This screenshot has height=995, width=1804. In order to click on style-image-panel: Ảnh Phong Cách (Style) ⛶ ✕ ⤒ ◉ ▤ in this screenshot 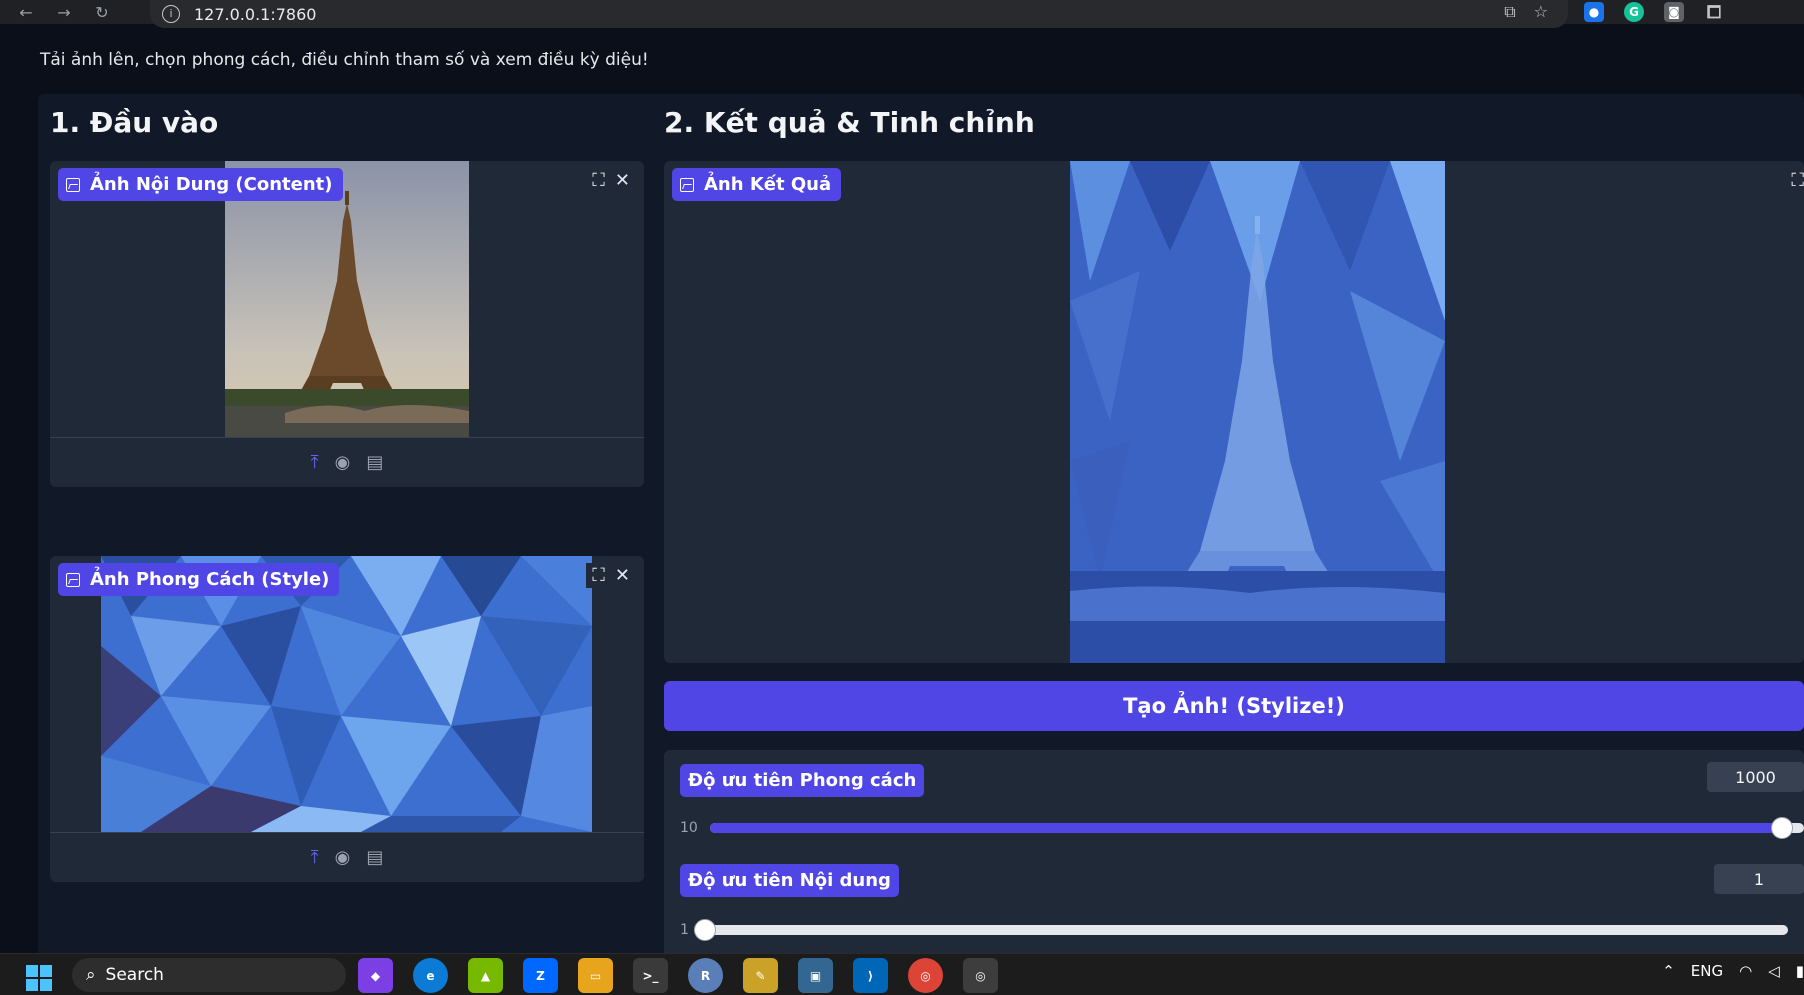, I will do `click(347, 719)`.